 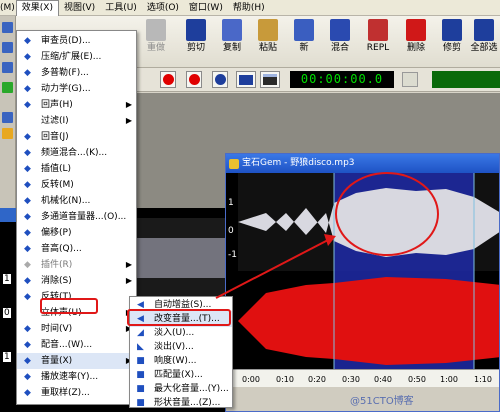 What do you see at coordinates (27, 201) in the screenshot?
I see `mechanize-icon: ◆` at bounding box center [27, 201].